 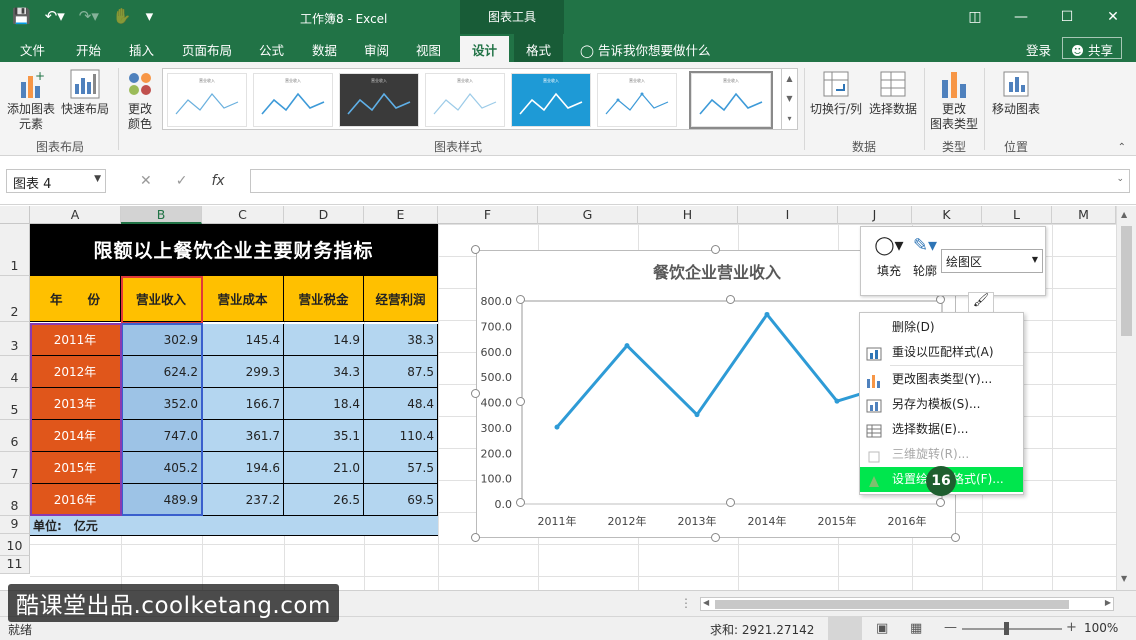 I want to click on row-header-11: 11, so click(x=15, y=565).